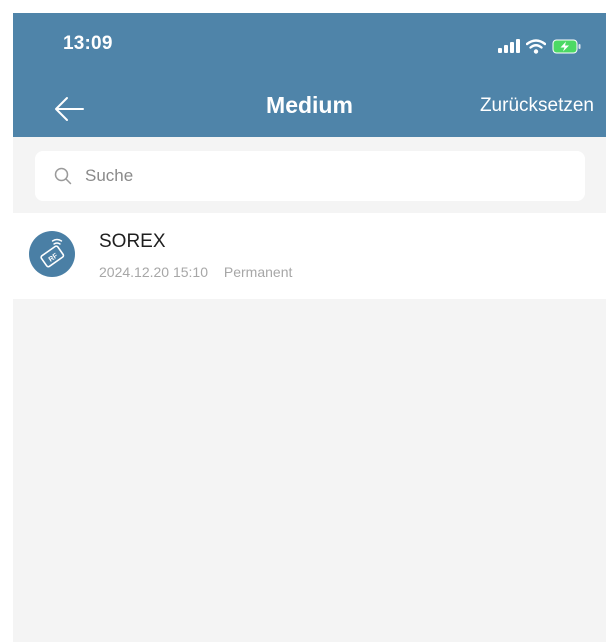  Describe the element at coordinates (537, 106) in the screenshot. I see `reset-button: Zurücksetzen` at that location.